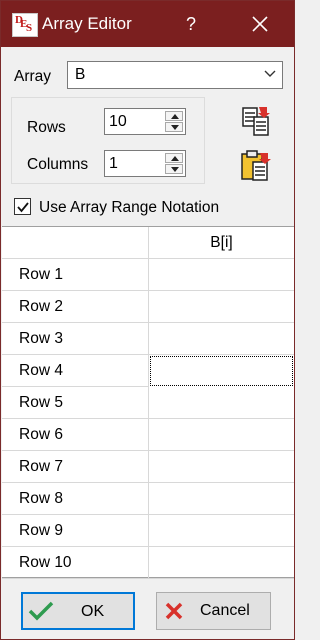 The width and height of the screenshot is (320, 640). I want to click on table-row: Row 4, so click(148, 371).